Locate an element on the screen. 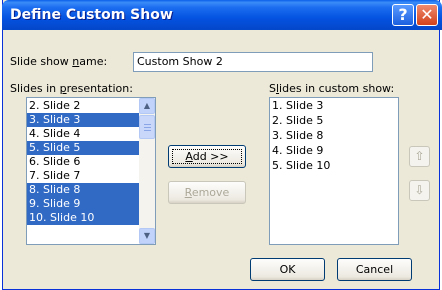 This screenshot has height=290, width=442. custom-show-slide-item: 3. Slide 8 is located at coordinates (334, 135).